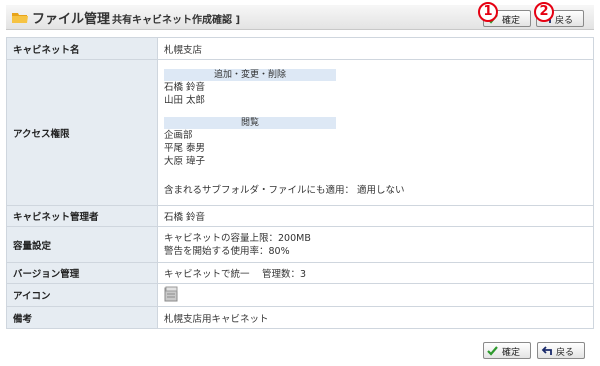  I want to click on row-cabinet-name: キャビネット名 札幌支店, so click(300, 48).